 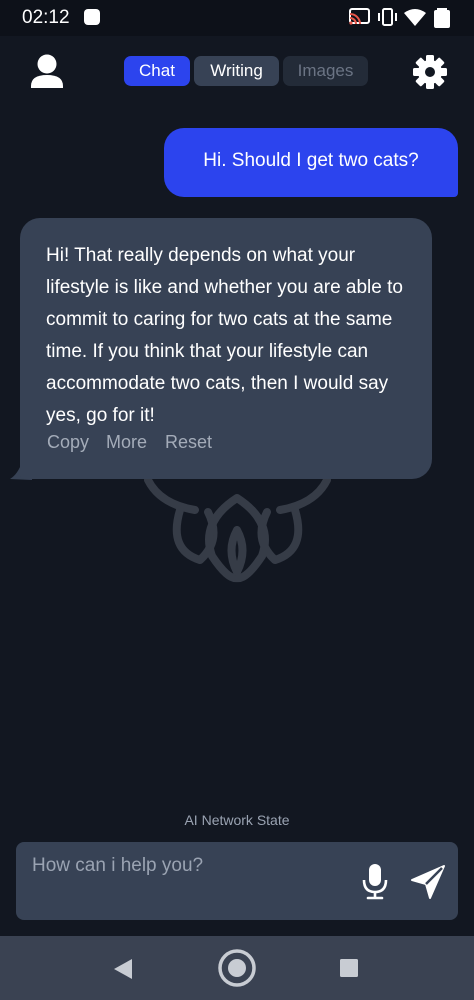 What do you see at coordinates (46, 17) in the screenshot?
I see `status-time: 02:12` at bounding box center [46, 17].